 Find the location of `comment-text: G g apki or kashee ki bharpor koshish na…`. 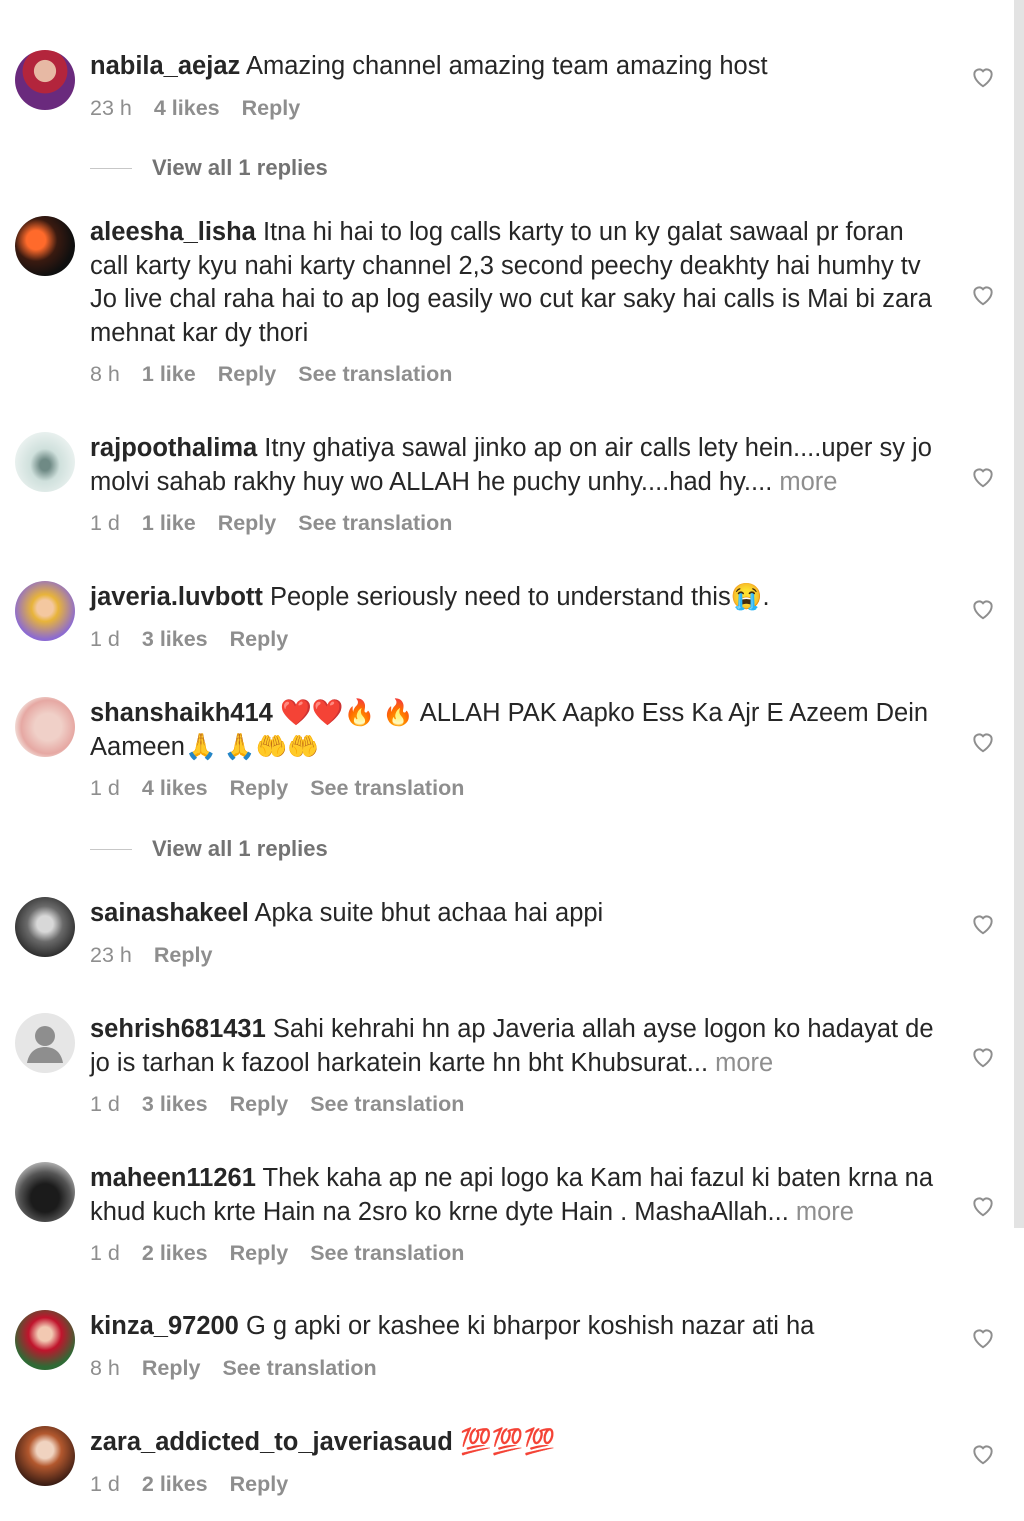

comment-text: G g apki or kashee ki bharpor koshish na… is located at coordinates (530, 1326).